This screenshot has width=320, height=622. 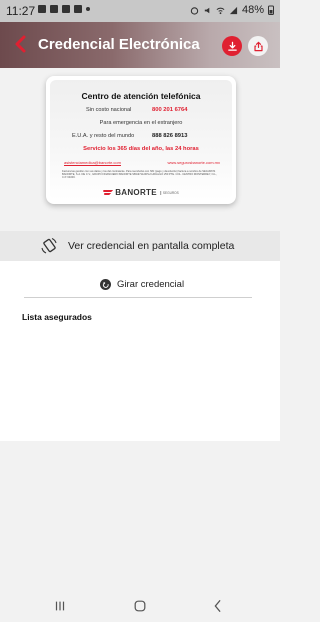 I want to click on chevron-left-icon, so click(x=20, y=44).